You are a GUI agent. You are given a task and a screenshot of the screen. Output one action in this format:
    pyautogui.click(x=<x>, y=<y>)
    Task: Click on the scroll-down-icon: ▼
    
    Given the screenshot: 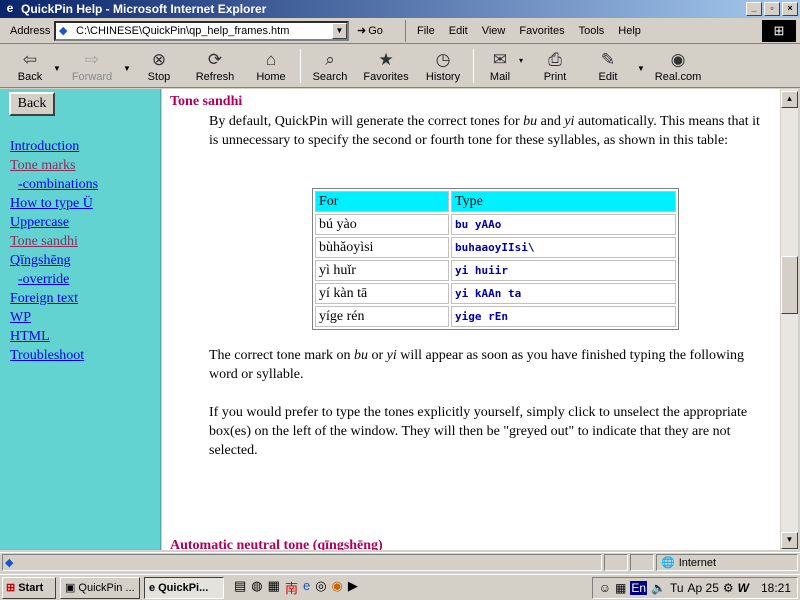 What is the action you would take?
    pyautogui.click(x=789, y=540)
    